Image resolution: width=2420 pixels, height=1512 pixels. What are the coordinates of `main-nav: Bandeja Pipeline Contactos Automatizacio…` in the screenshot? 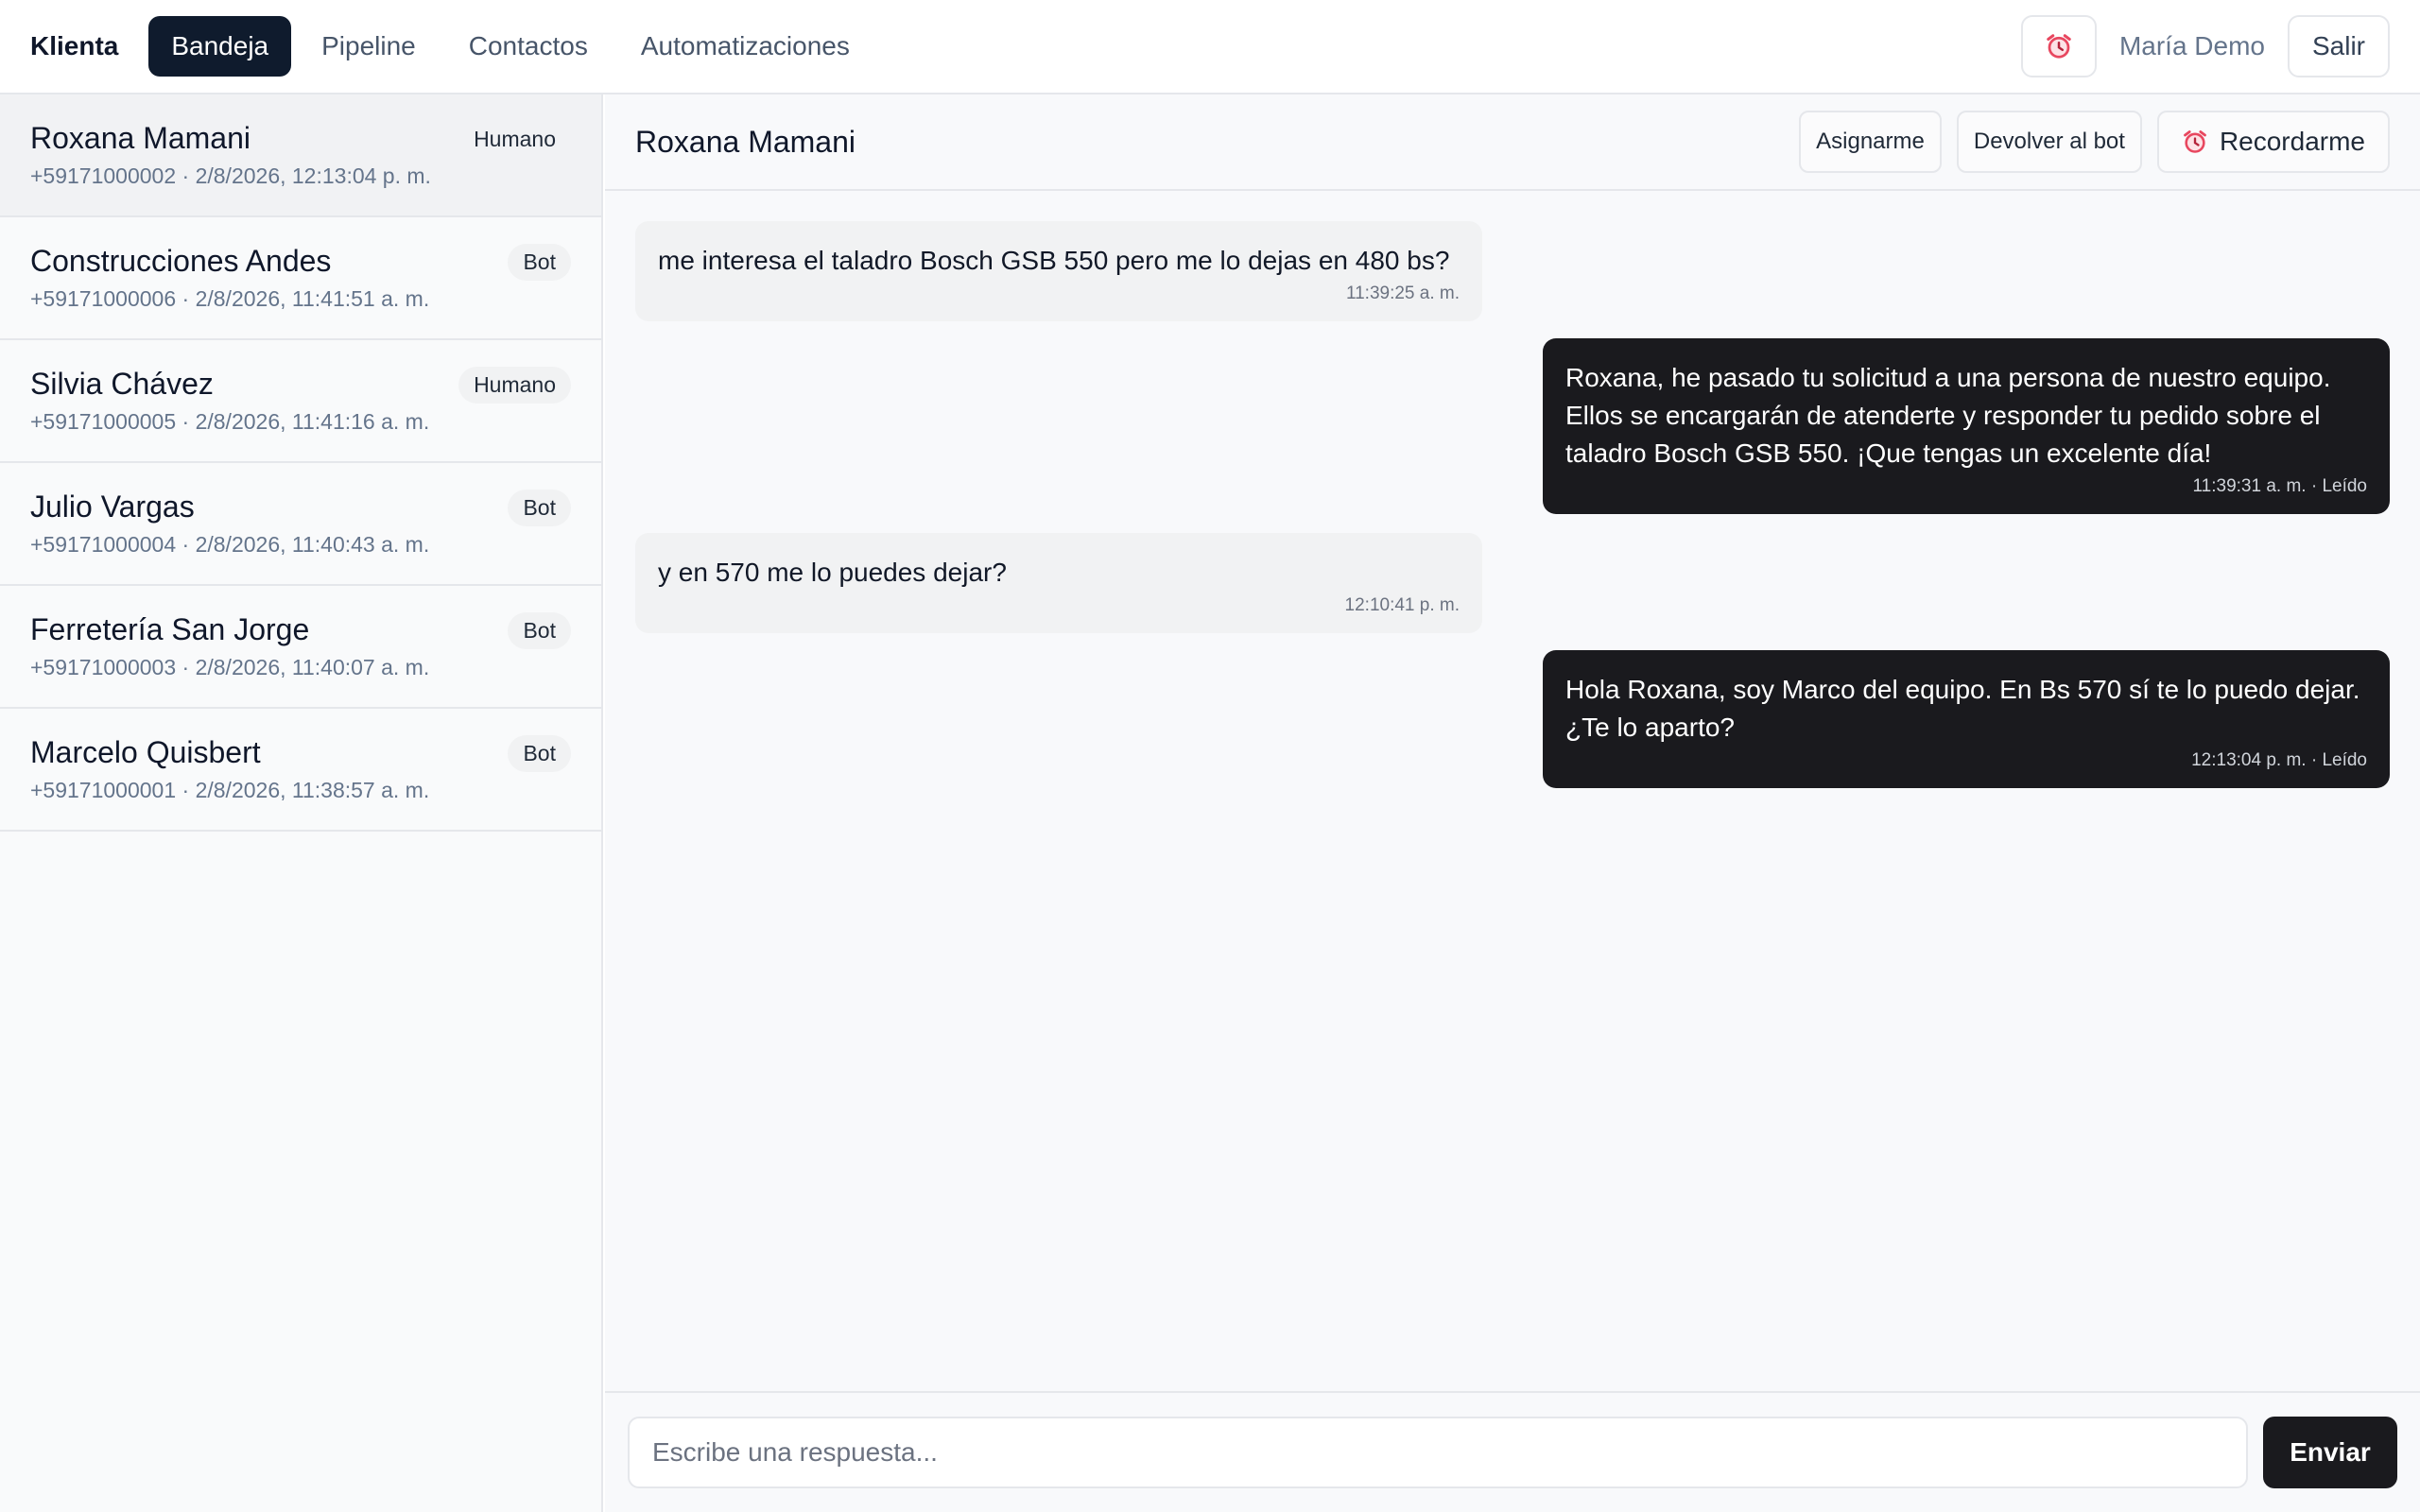 It's located at (511, 46).